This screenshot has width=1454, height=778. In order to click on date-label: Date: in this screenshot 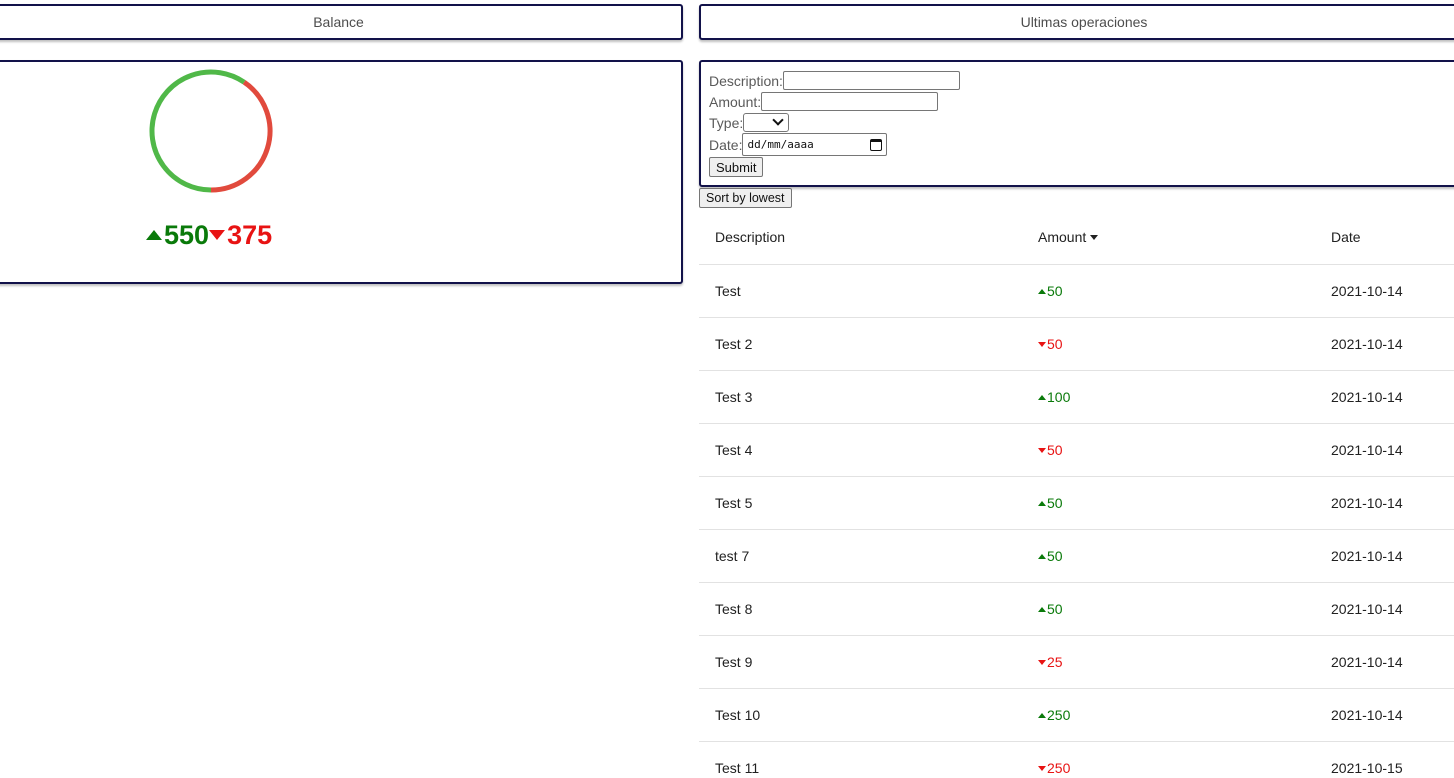, I will do `click(726, 144)`.